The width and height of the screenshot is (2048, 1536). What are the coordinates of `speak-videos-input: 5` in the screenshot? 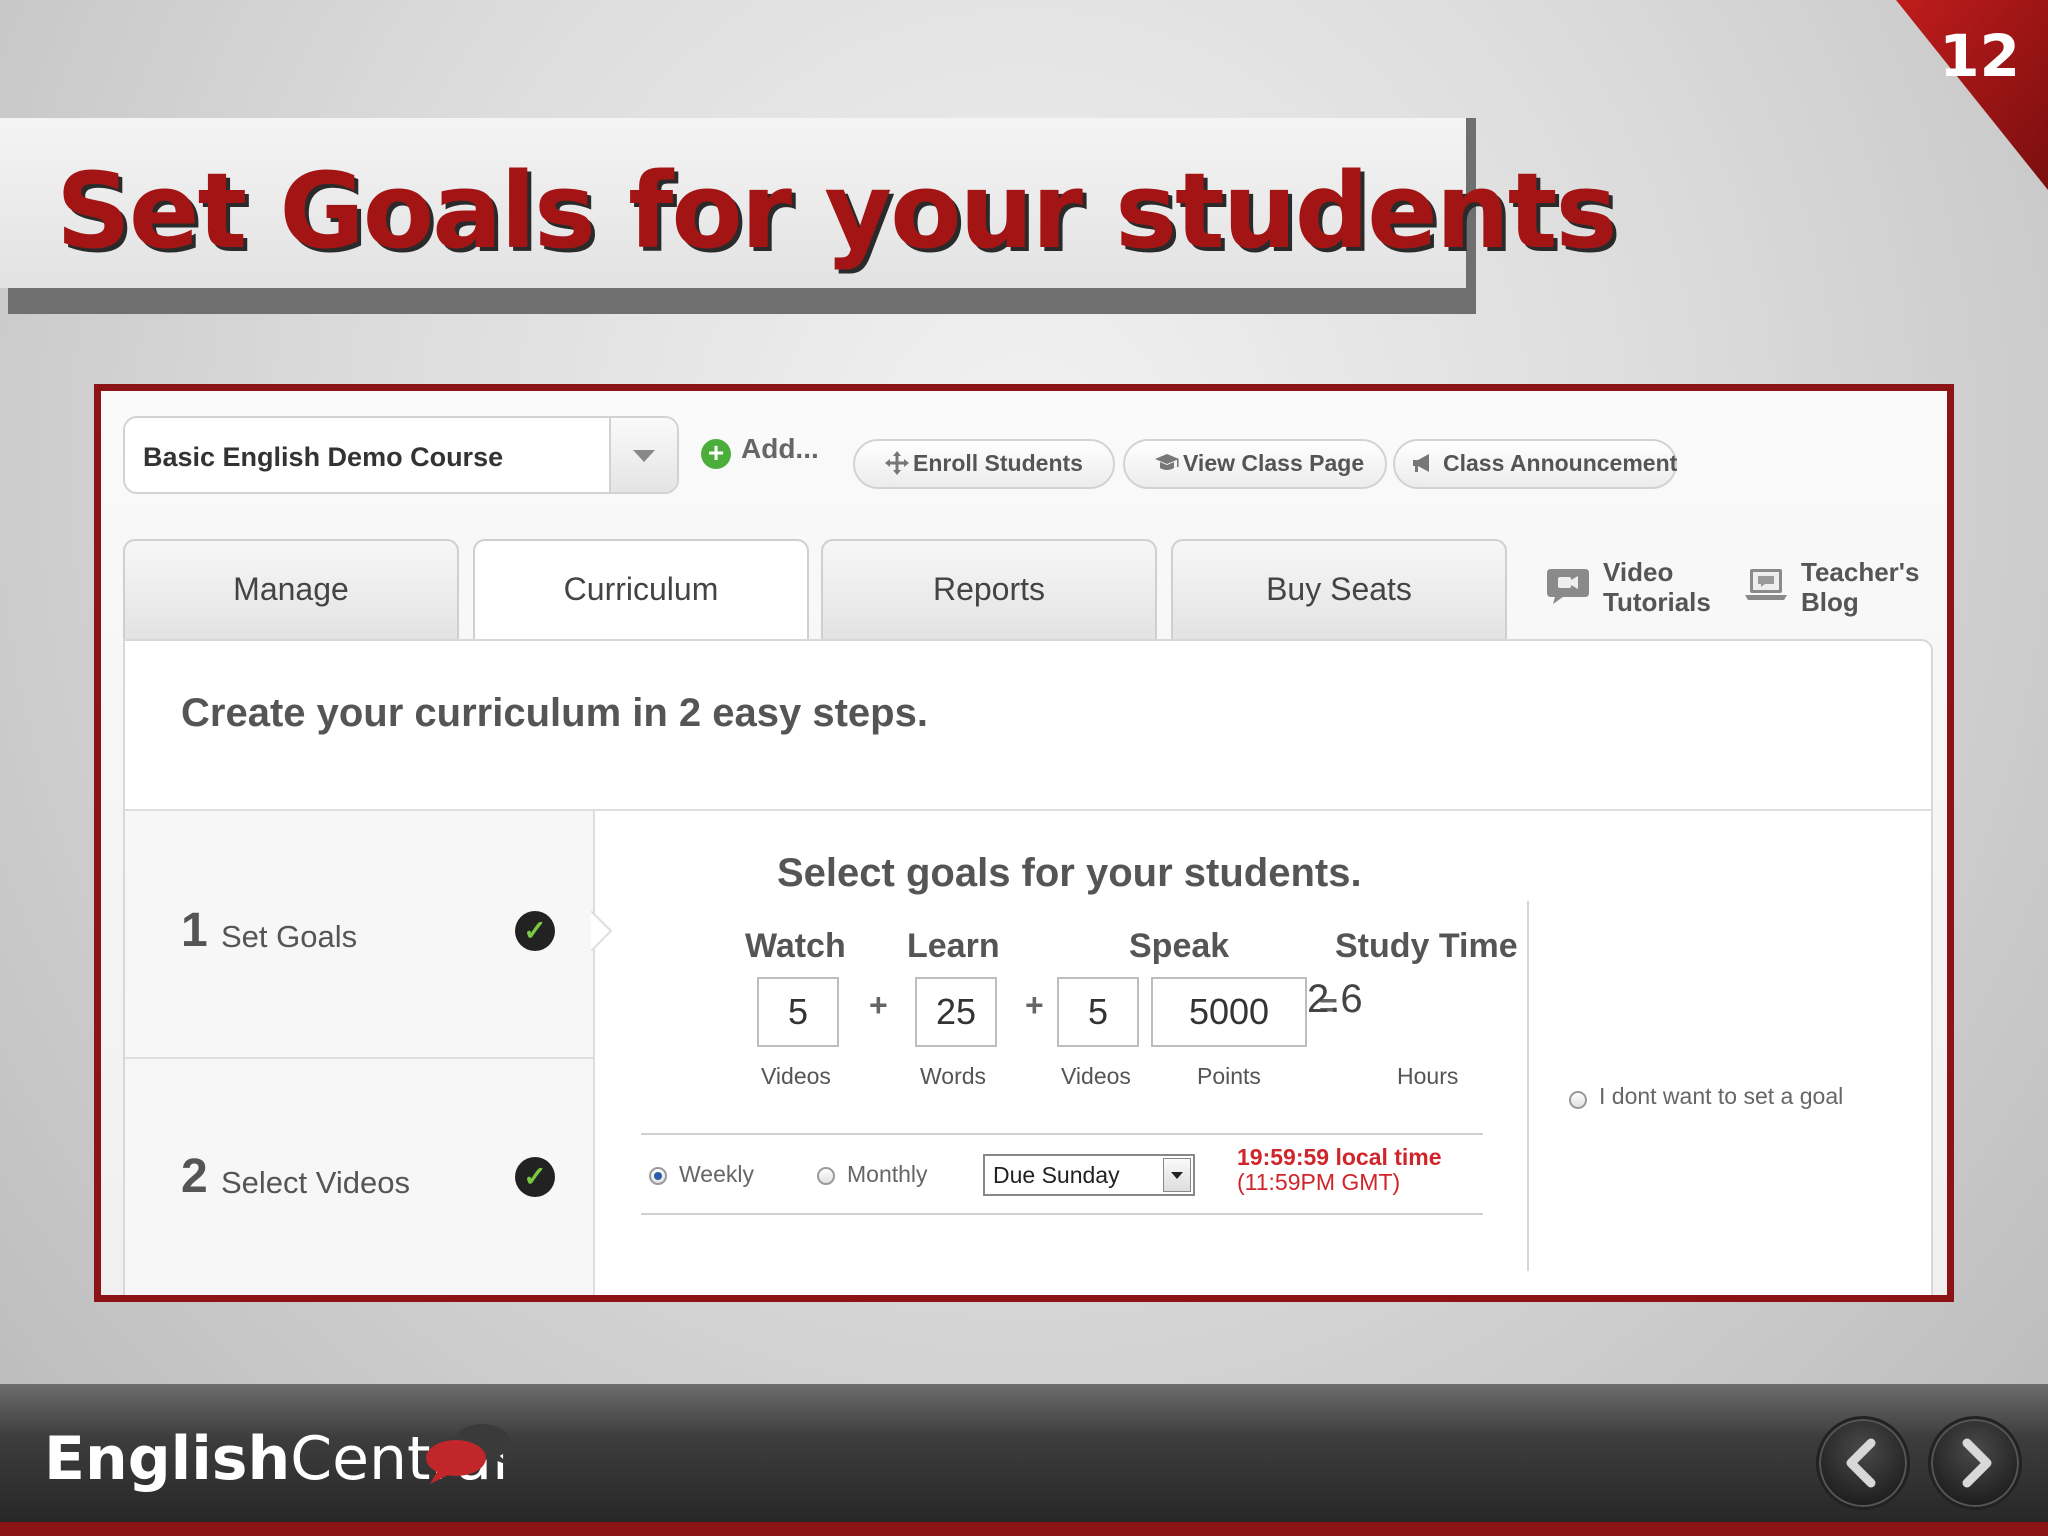 It's located at (1098, 1012).